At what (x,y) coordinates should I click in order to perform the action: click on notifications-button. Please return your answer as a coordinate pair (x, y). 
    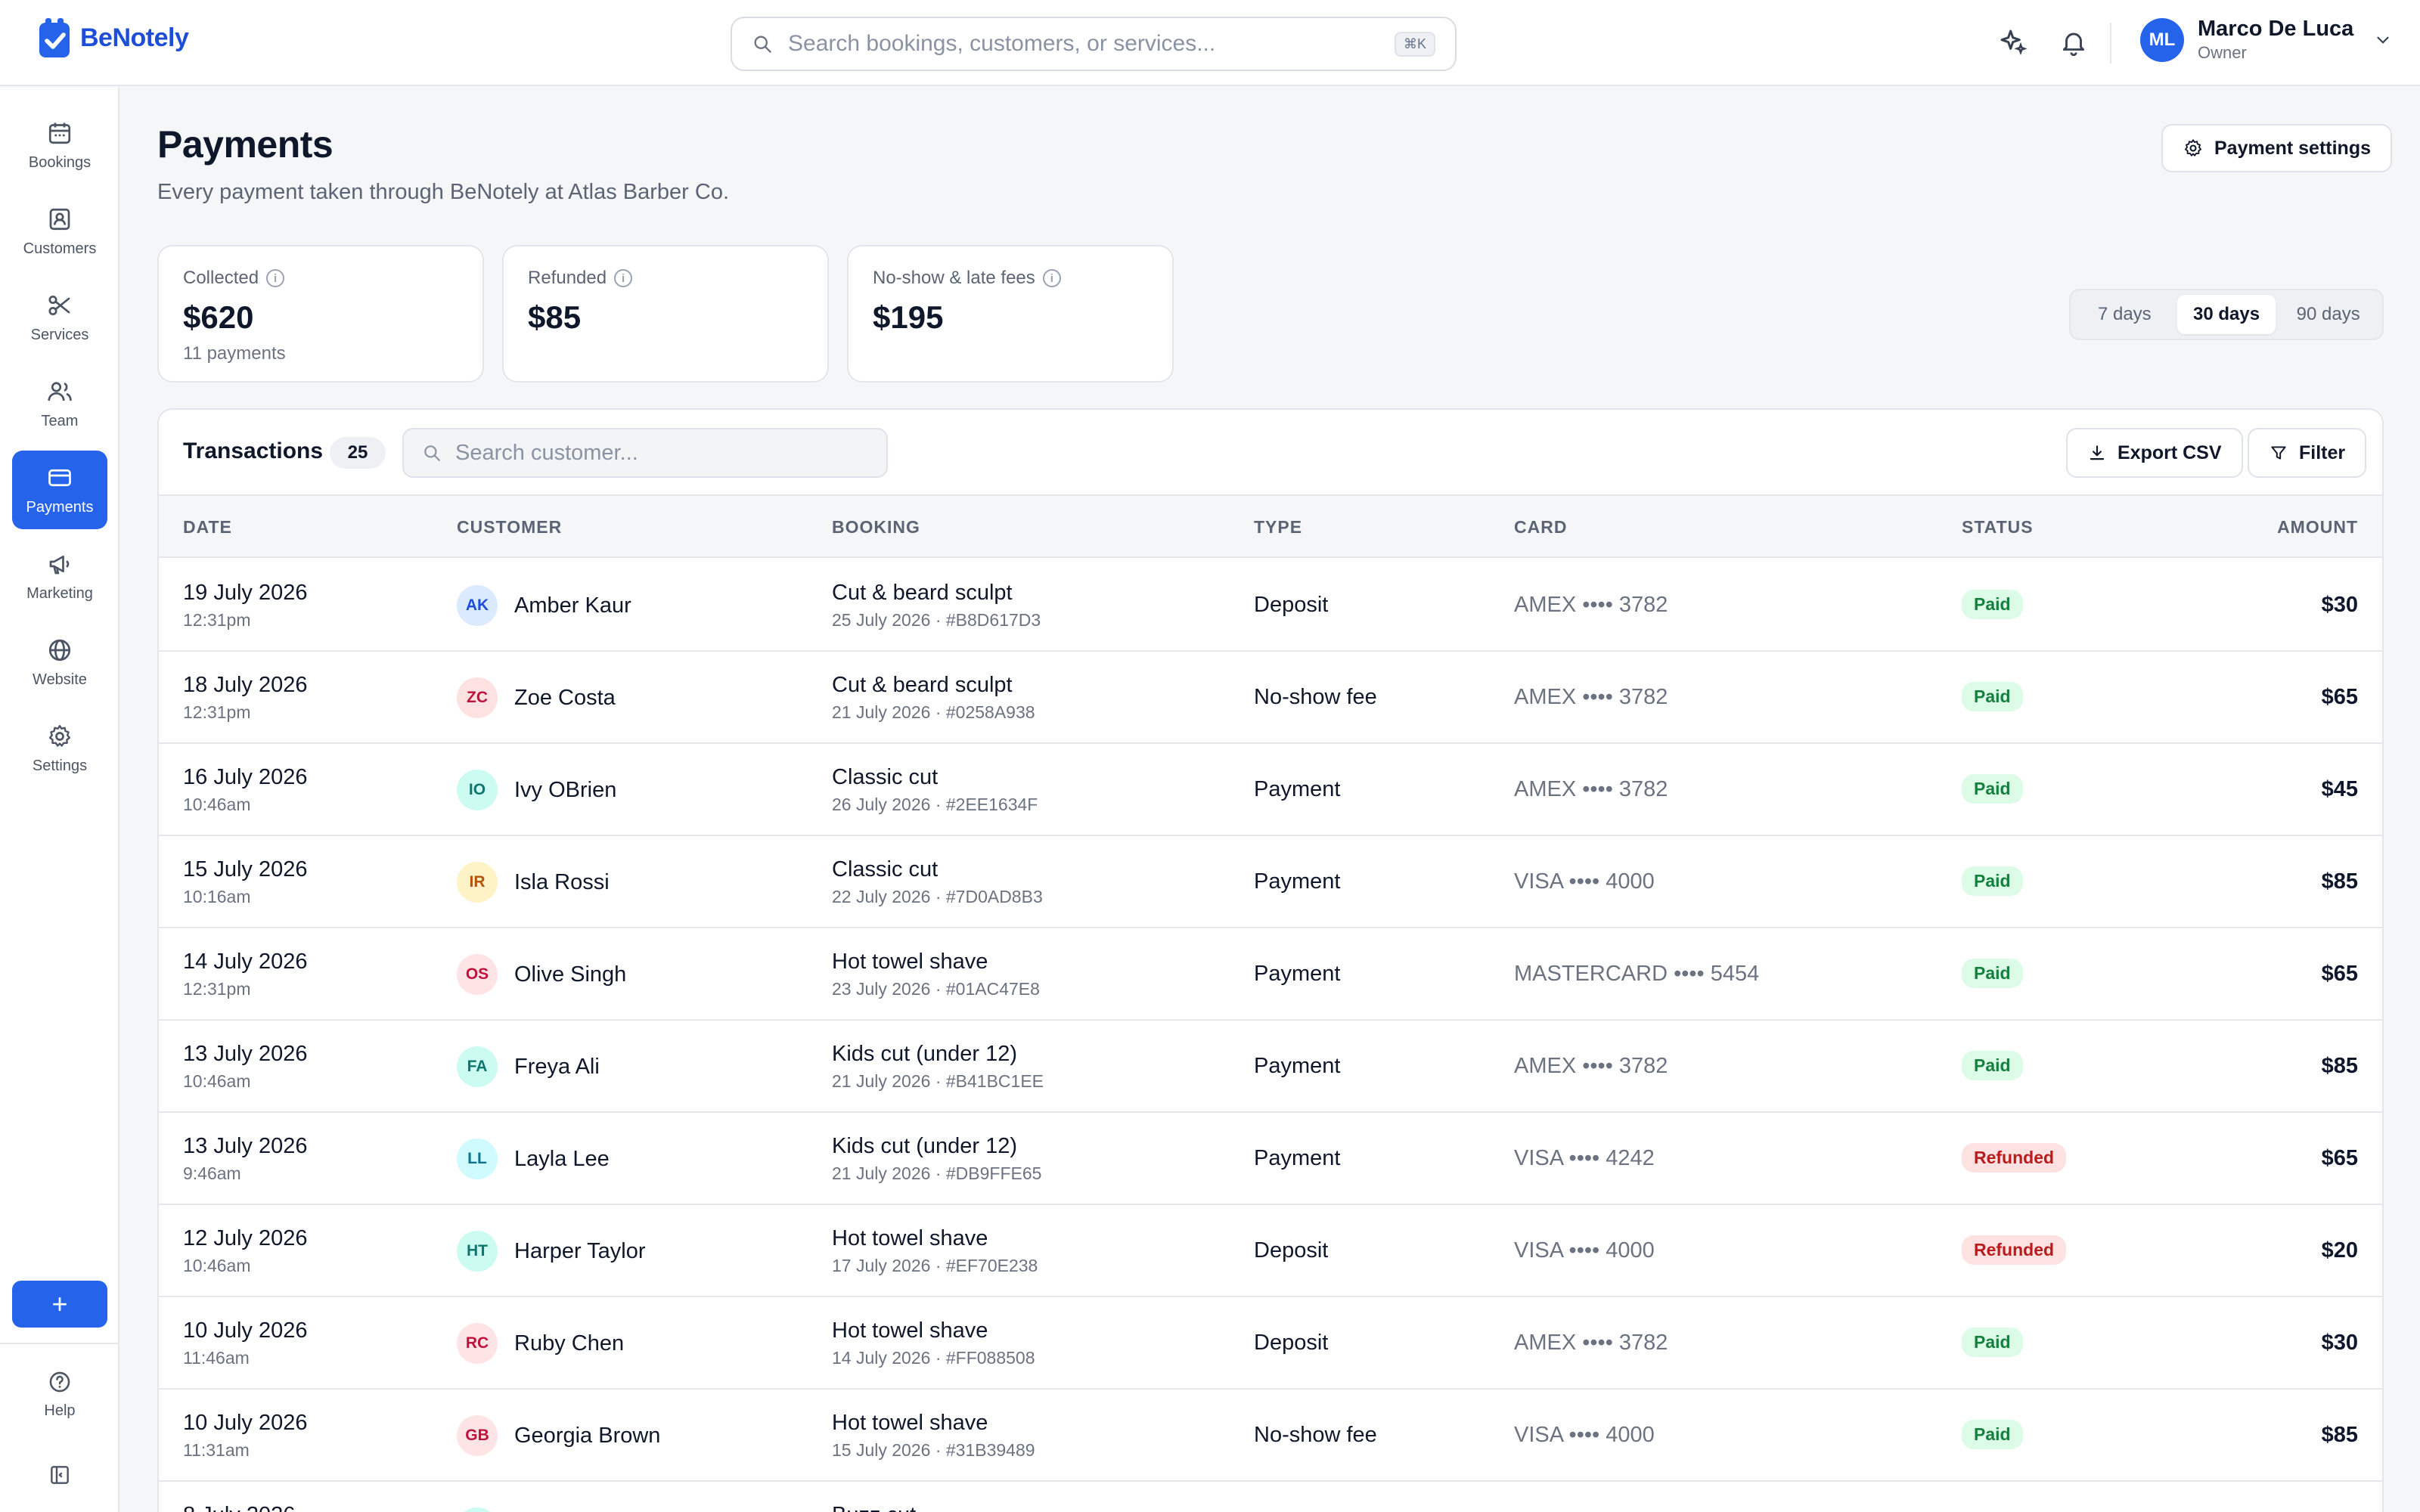
    Looking at the image, I should click on (2073, 42).